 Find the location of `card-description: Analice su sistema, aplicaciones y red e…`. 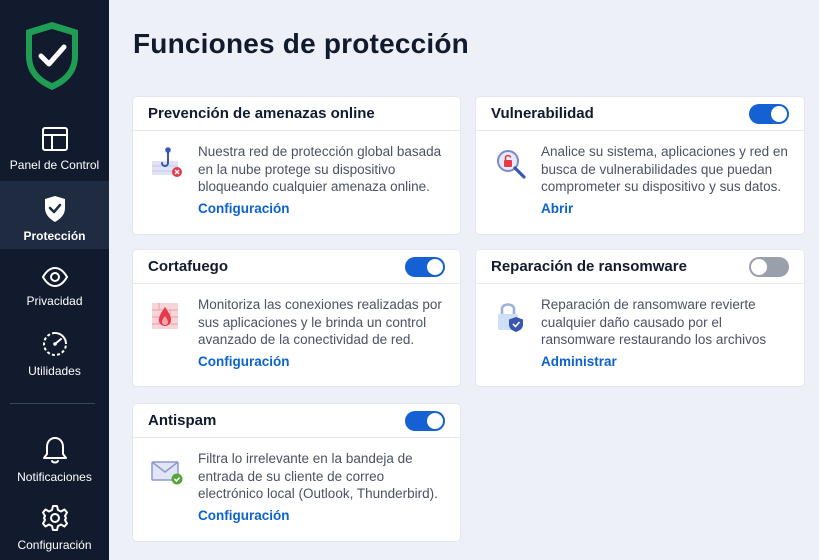

card-description: Analice su sistema, aplicaciones y red e… is located at coordinates (664, 169).